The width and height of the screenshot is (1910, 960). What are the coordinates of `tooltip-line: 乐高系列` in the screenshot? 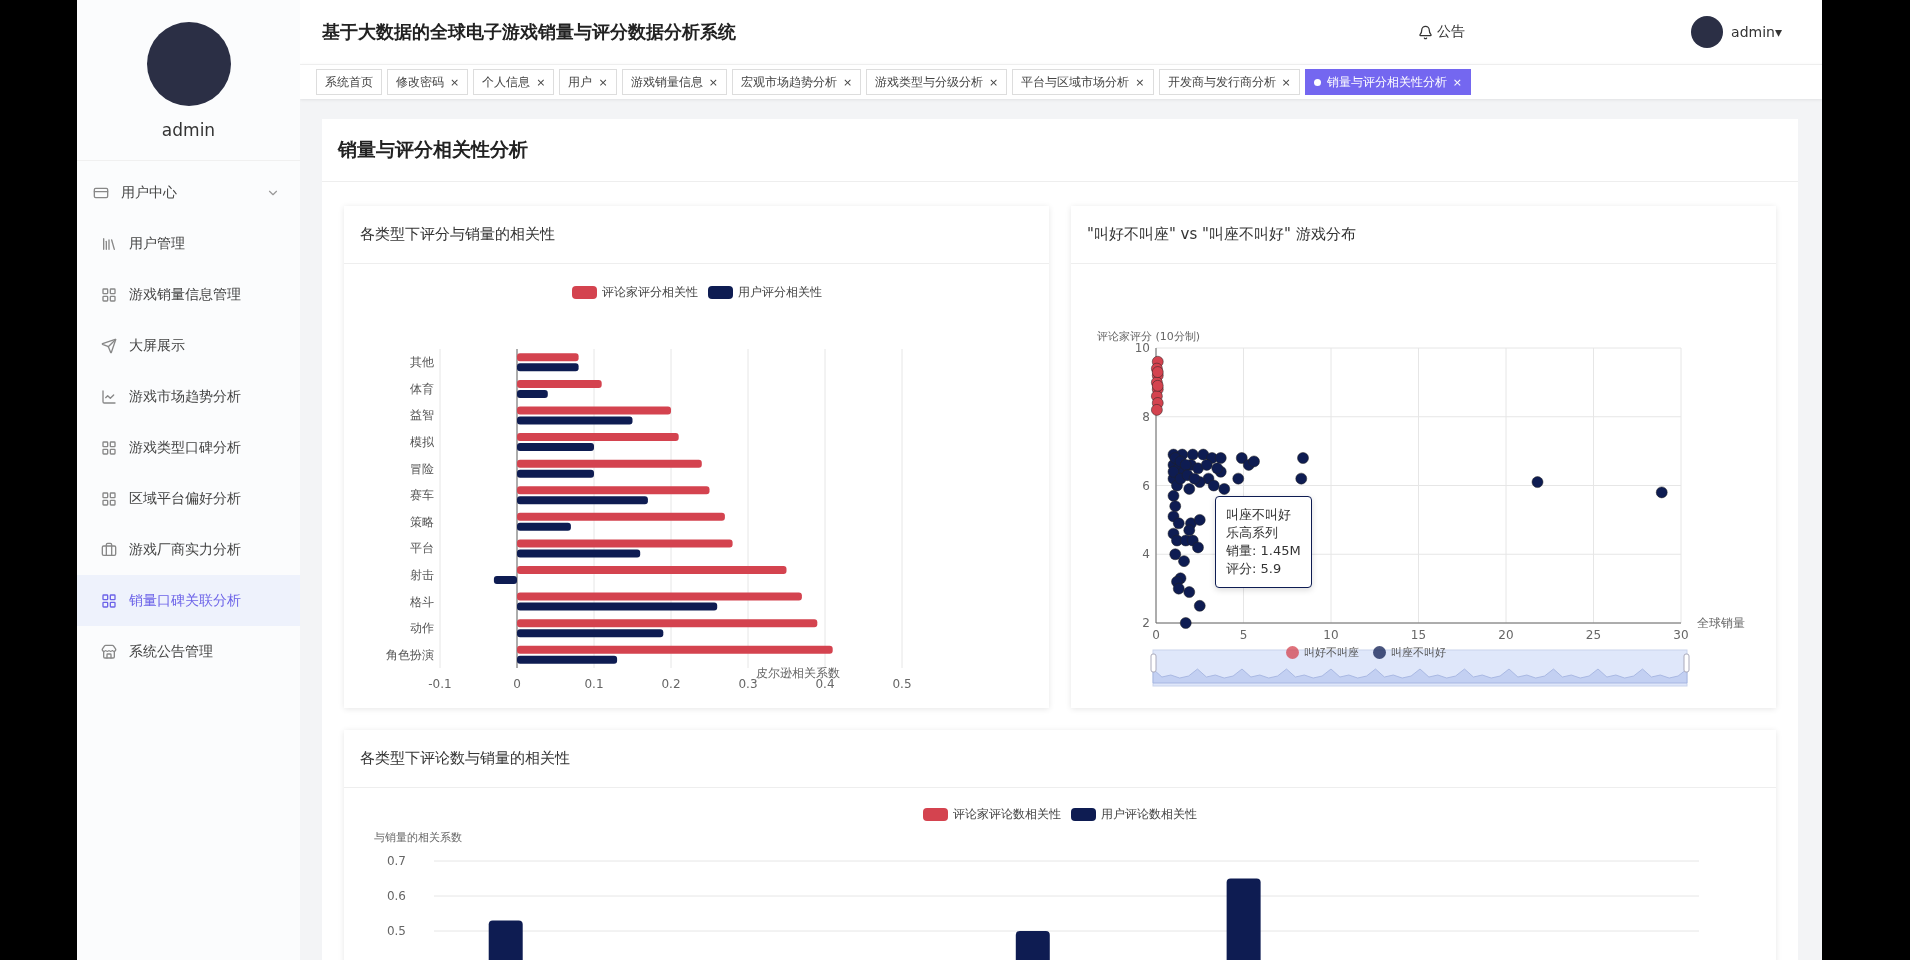 It's located at (1252, 533).